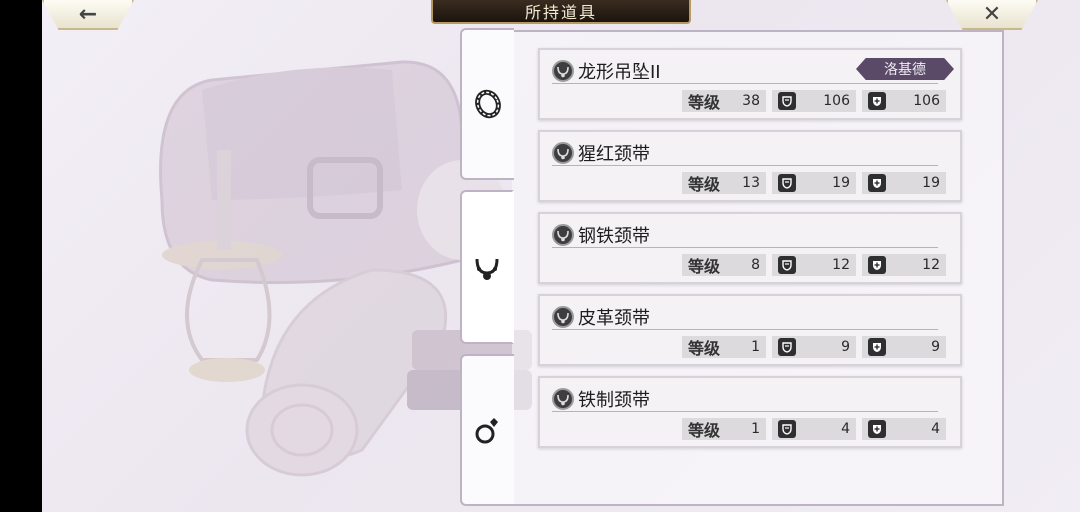 The width and height of the screenshot is (1080, 512). What do you see at coordinates (614, 318) in the screenshot?
I see `item-name: 皮革颈带` at bounding box center [614, 318].